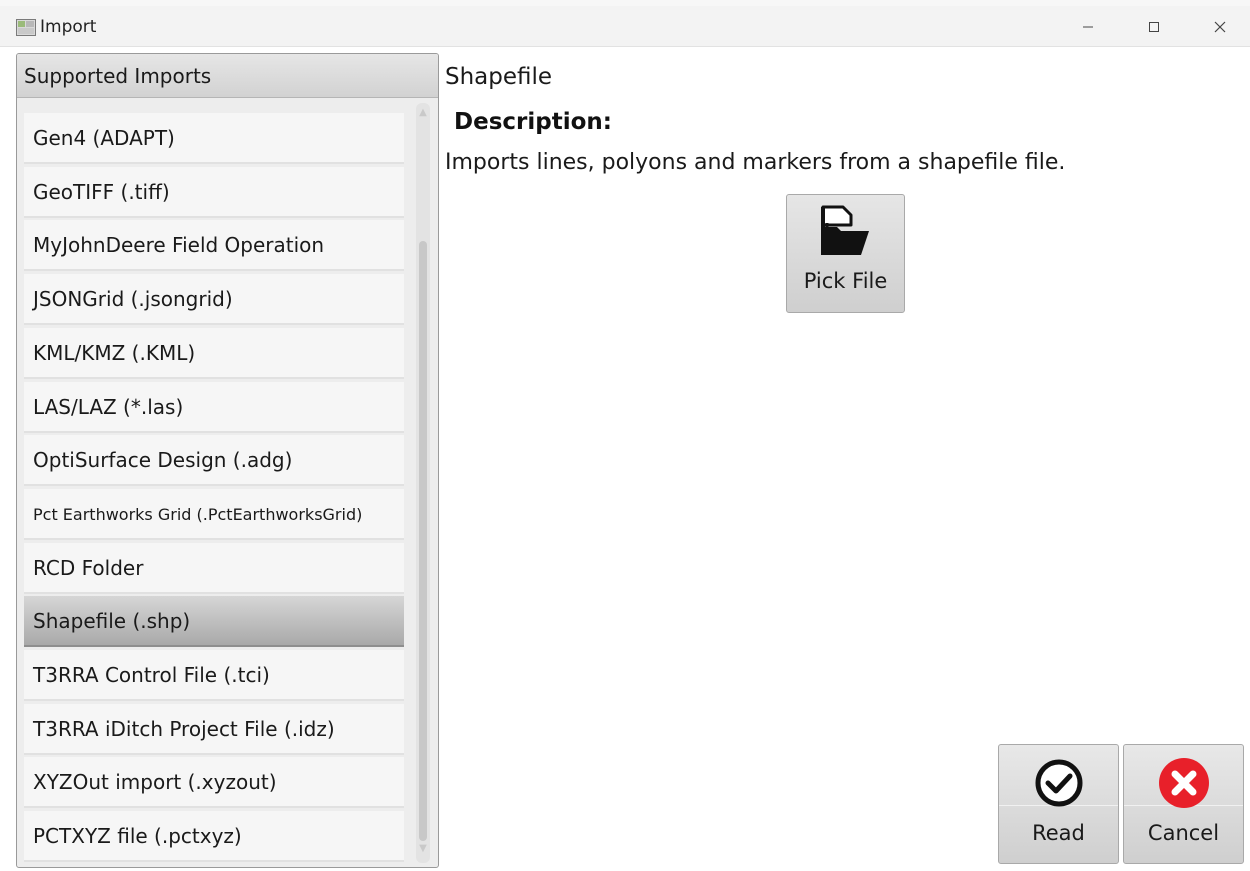 The image size is (1250, 871). I want to click on detail-title: Shapefile, so click(499, 77).